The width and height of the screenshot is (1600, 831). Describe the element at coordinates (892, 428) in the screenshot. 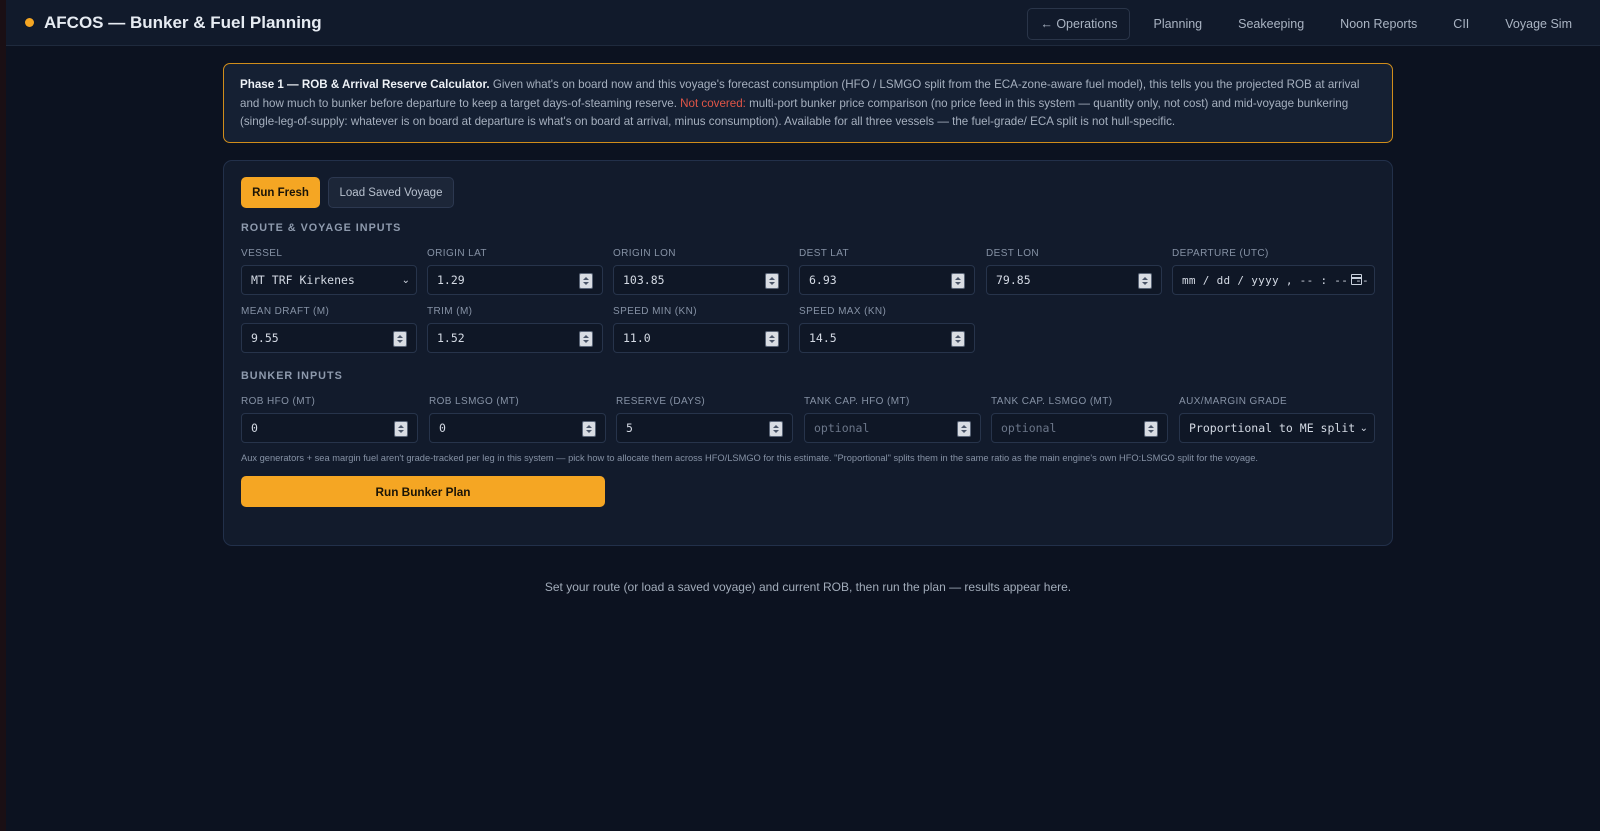

I see `tank-hfo-input: optional` at that location.